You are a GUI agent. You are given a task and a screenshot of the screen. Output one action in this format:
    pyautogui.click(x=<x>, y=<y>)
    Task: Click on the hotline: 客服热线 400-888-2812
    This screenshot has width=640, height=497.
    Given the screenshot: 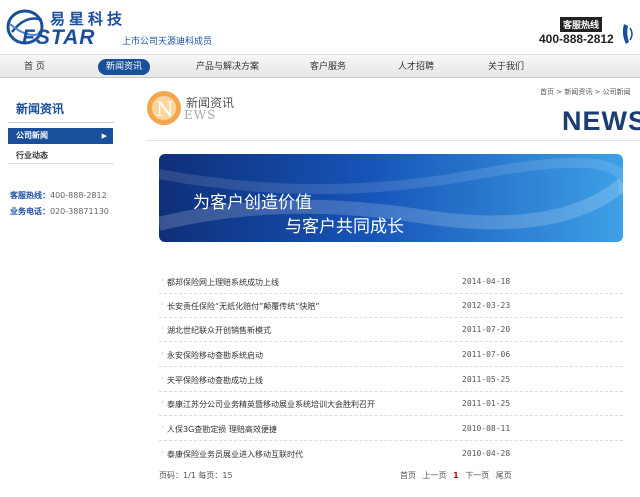 What is the action you would take?
    pyautogui.click(x=588, y=31)
    